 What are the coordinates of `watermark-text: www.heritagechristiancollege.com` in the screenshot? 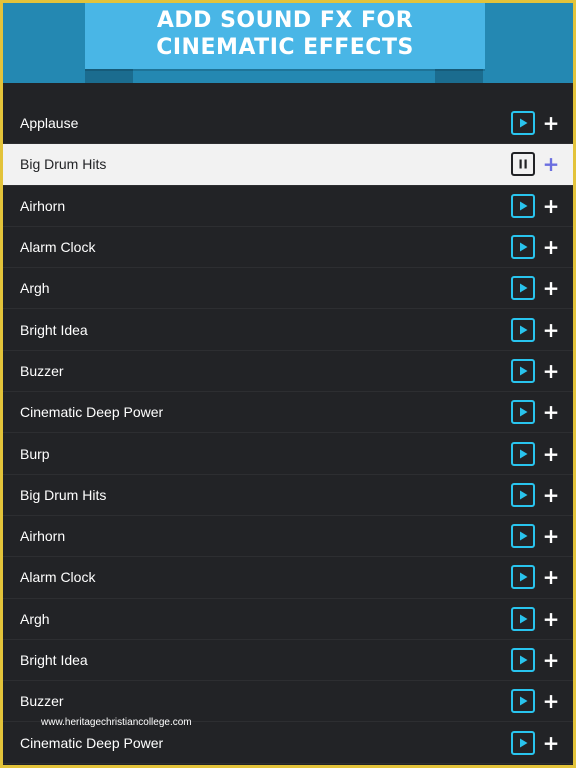 It's located at (116, 722).